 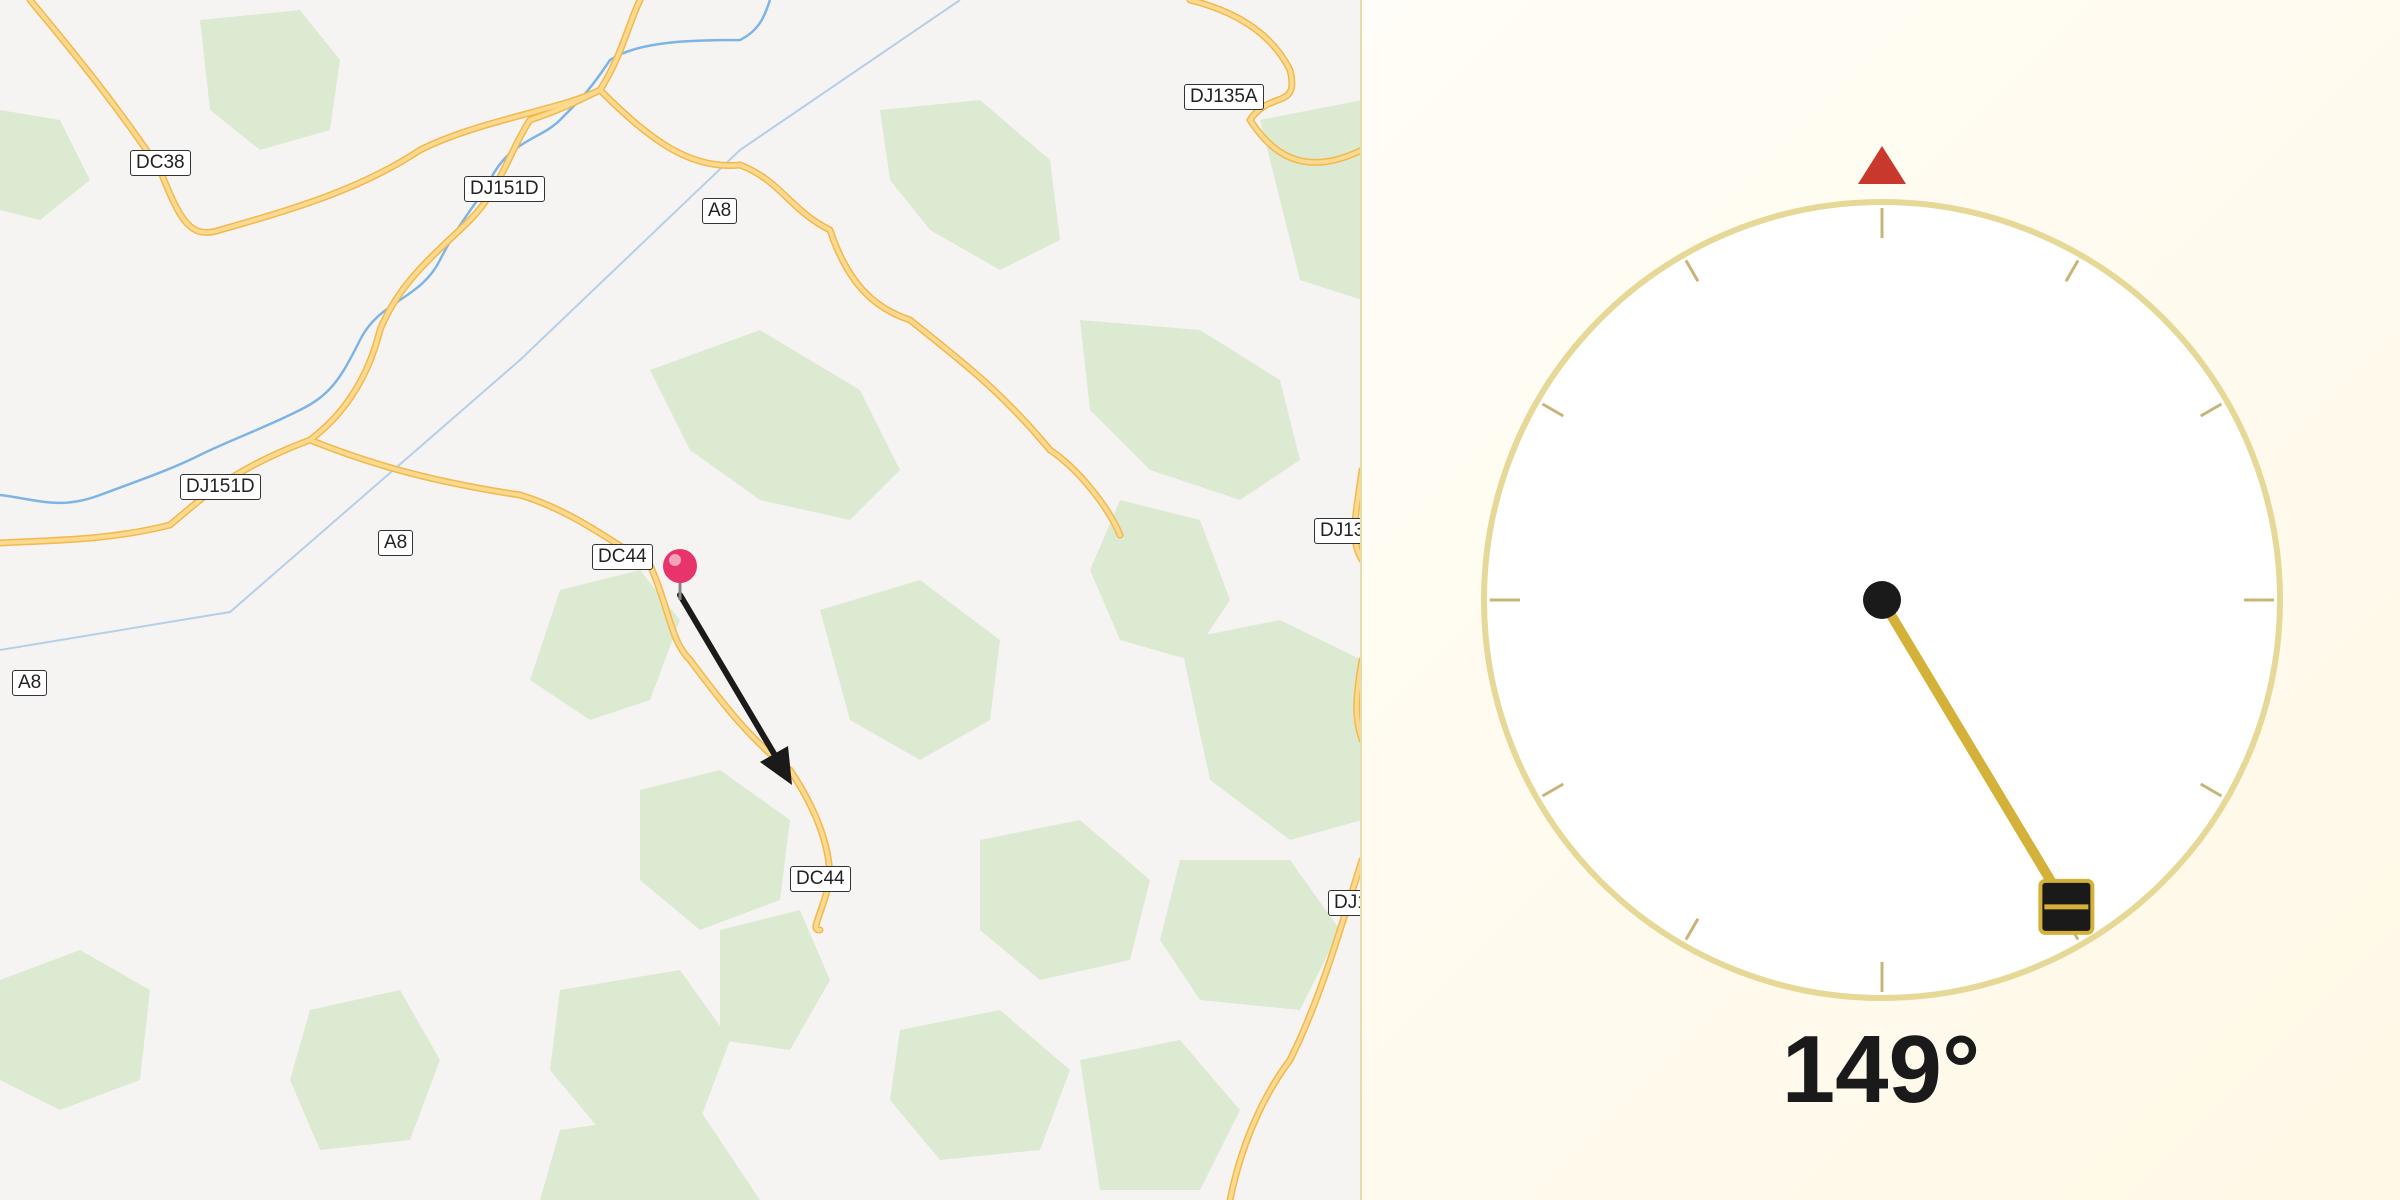 I want to click on heading-readout: 149°, so click(x=1881, y=1069).